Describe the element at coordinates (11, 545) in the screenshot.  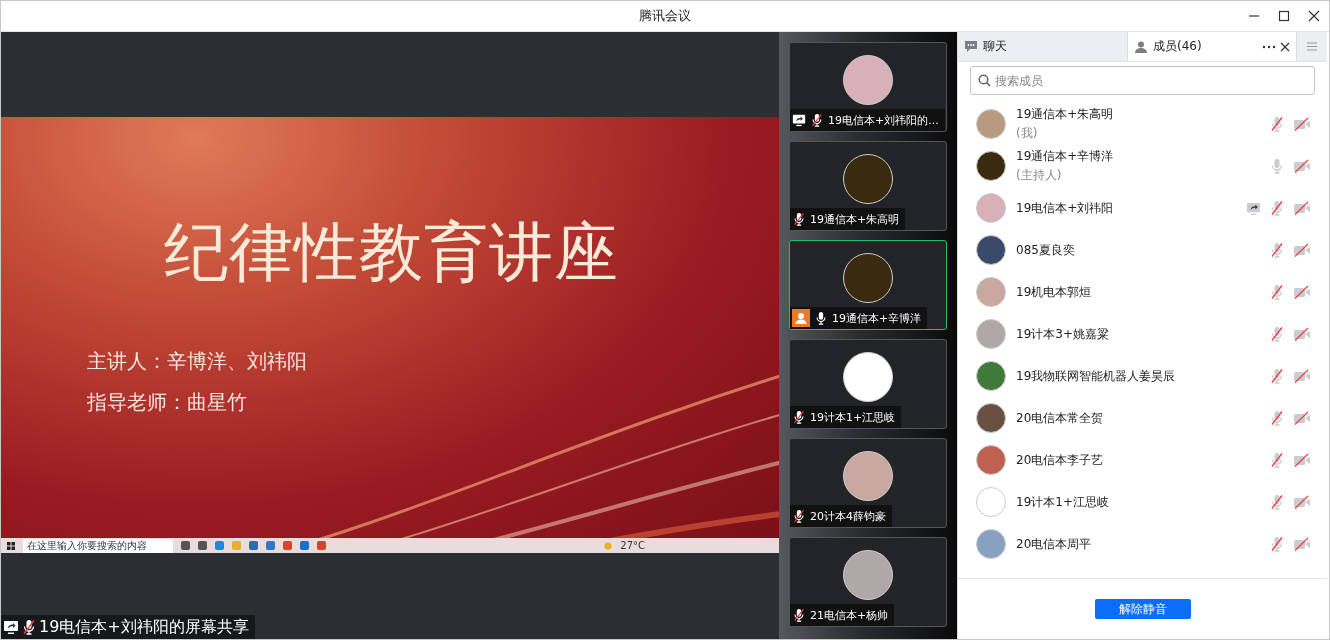
I see `start-icon` at that location.